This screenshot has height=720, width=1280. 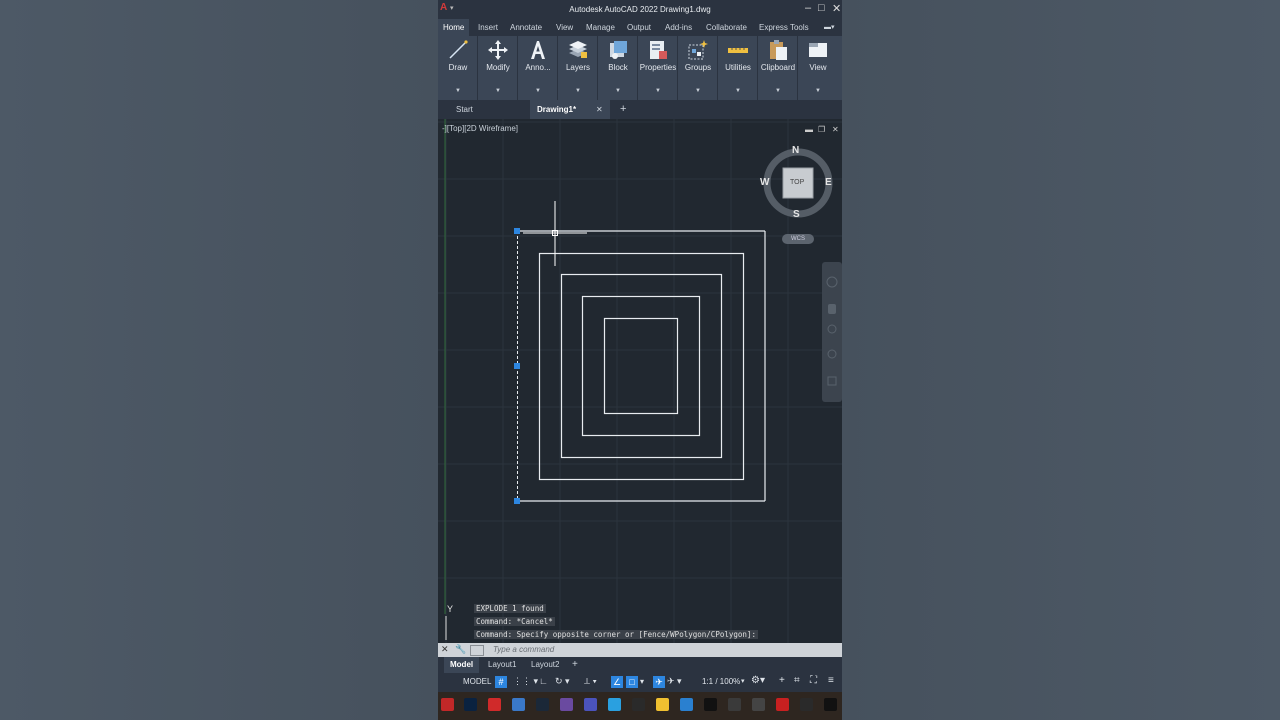 I want to click on viewport-close-icon: ✕, so click(x=835, y=129).